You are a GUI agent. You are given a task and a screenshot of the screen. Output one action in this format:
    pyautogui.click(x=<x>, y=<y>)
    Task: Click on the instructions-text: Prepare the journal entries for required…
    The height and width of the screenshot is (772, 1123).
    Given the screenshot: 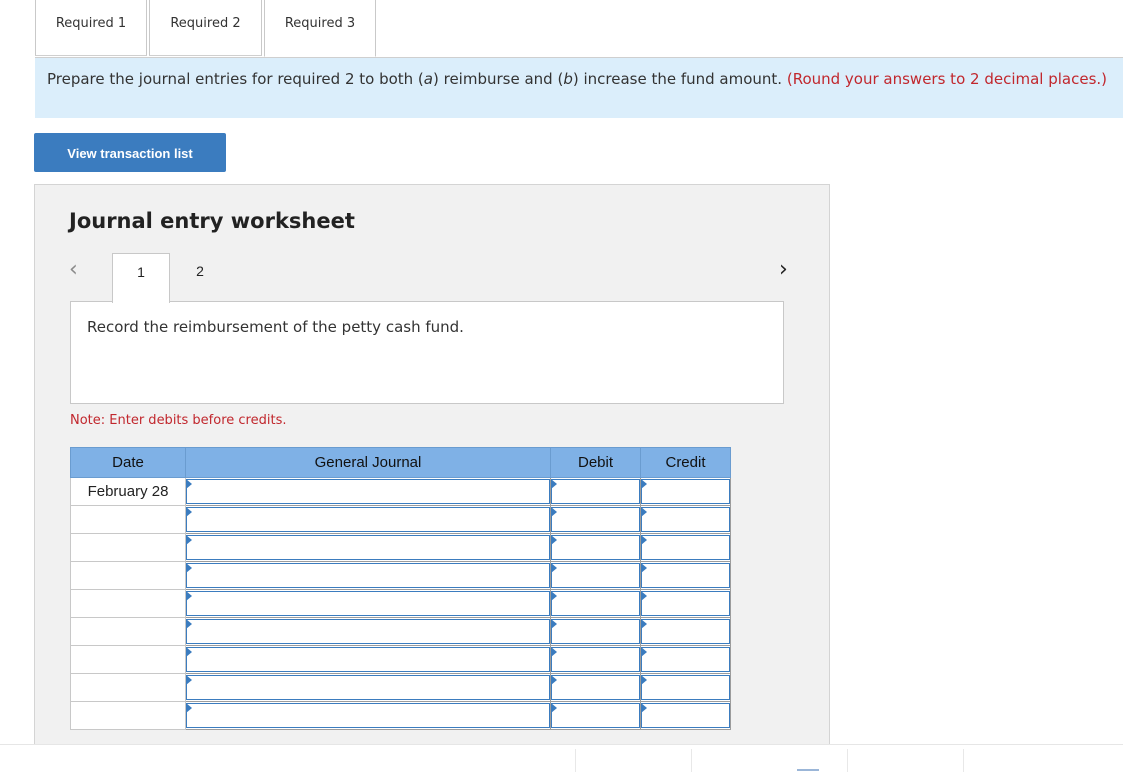 What is the action you would take?
    pyautogui.click(x=417, y=79)
    